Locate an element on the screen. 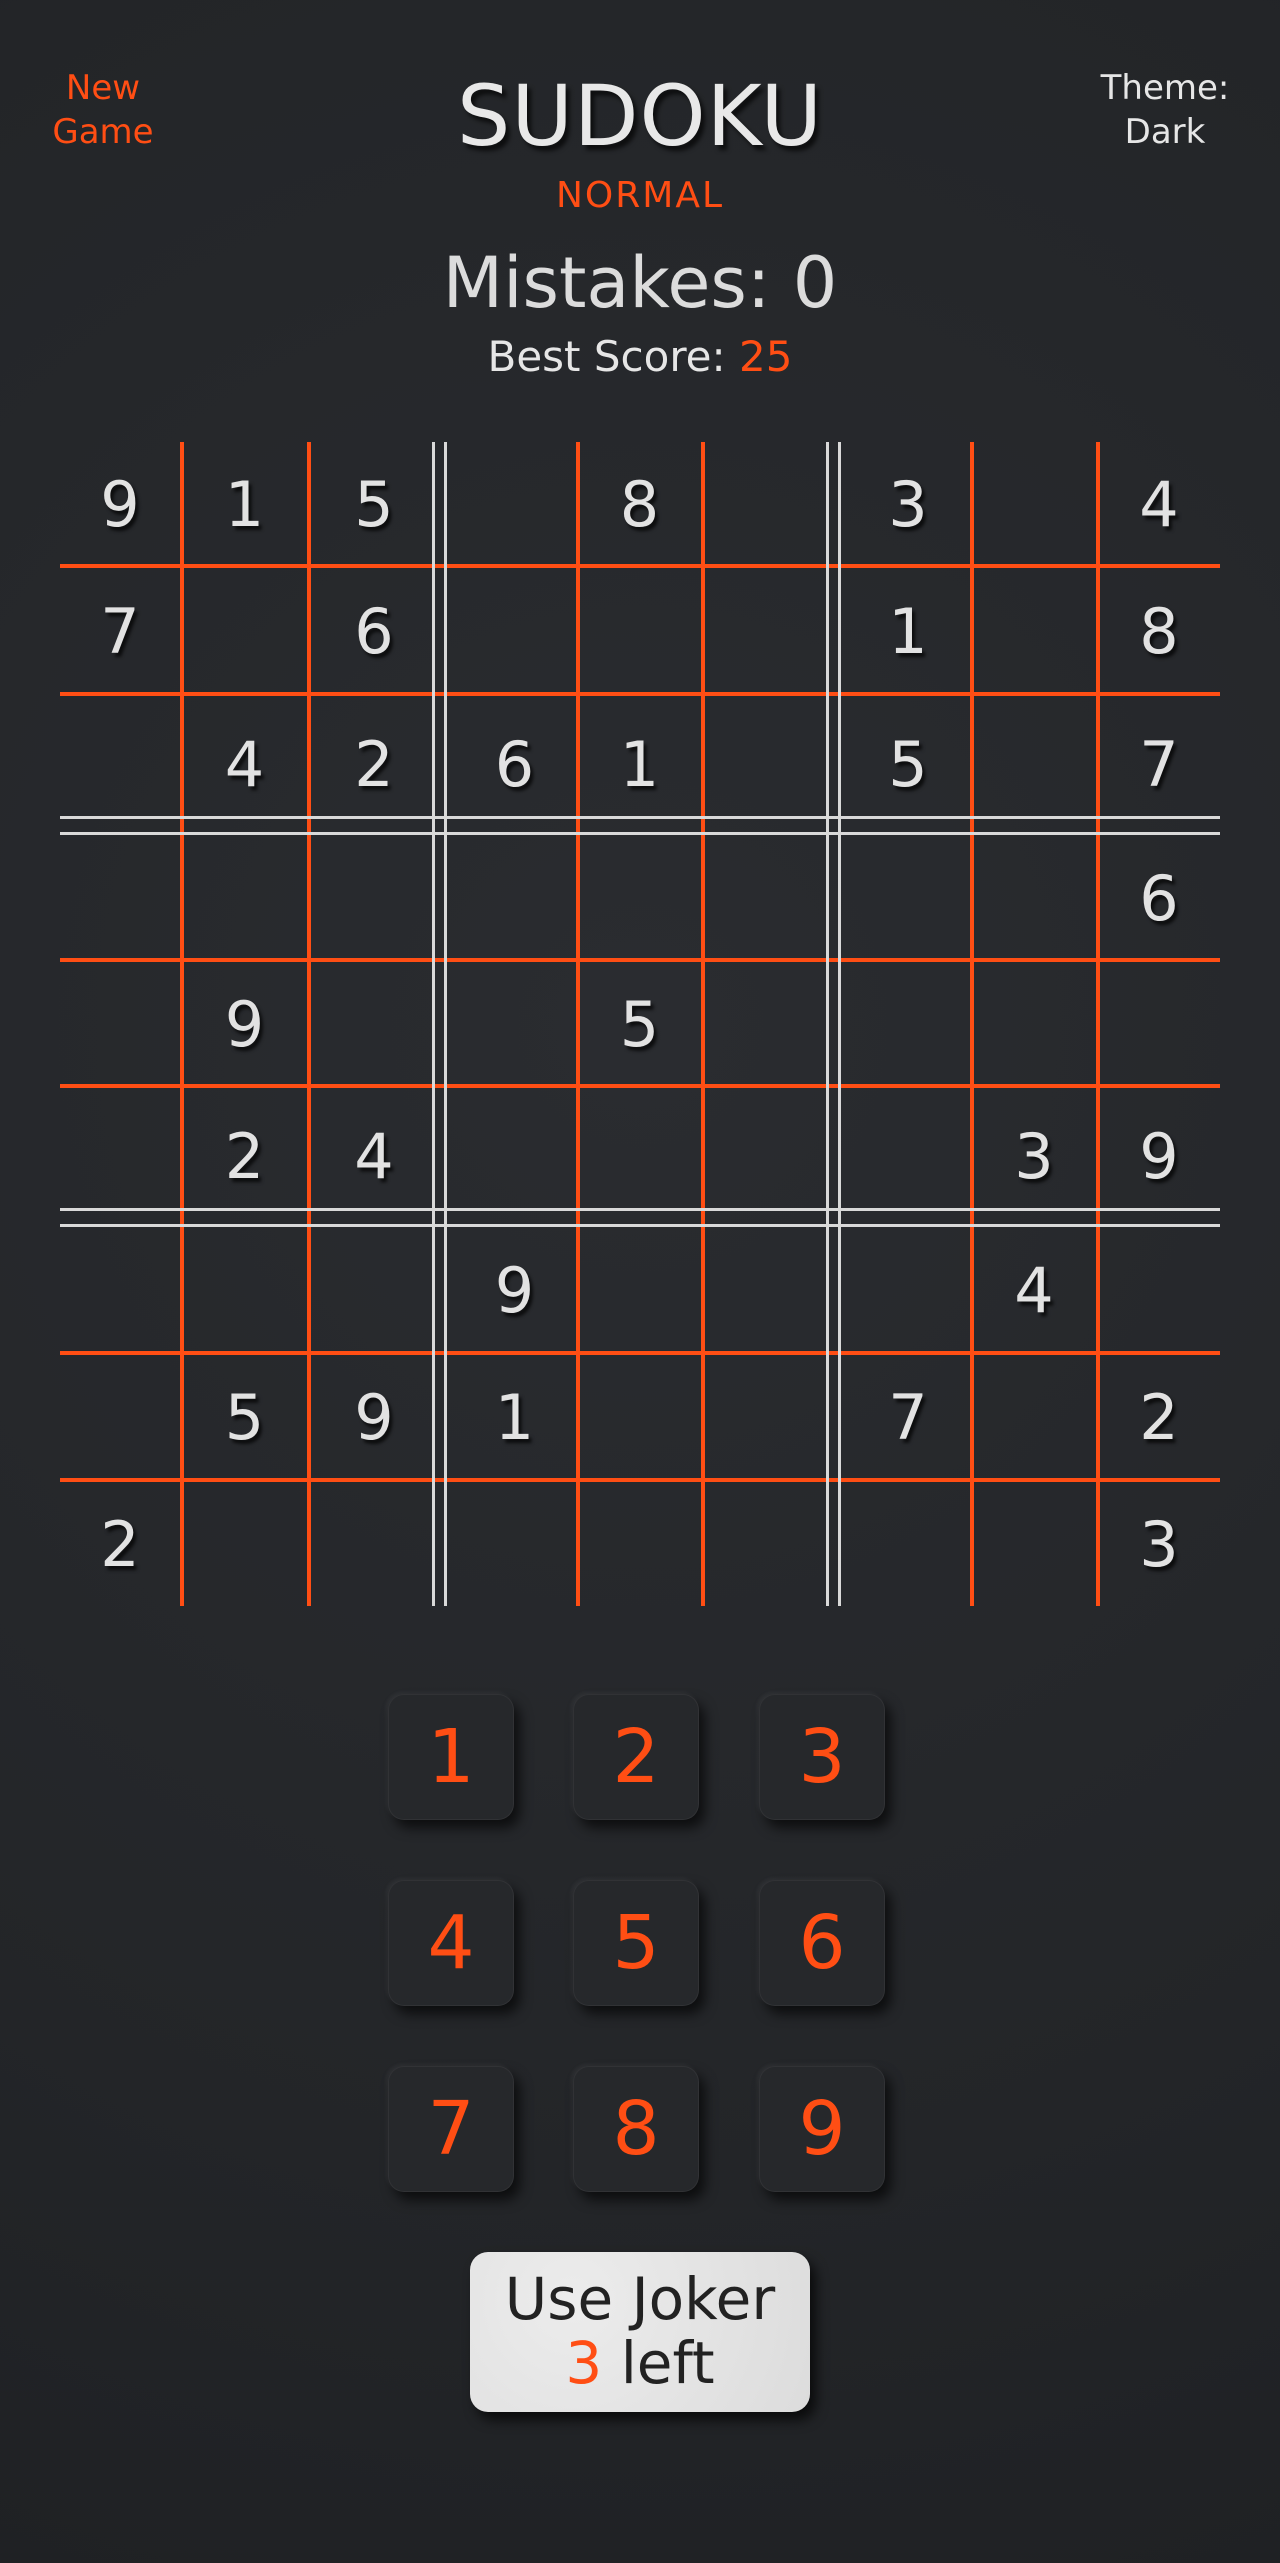  difficulty-label: NORMAL is located at coordinates (640, 195).